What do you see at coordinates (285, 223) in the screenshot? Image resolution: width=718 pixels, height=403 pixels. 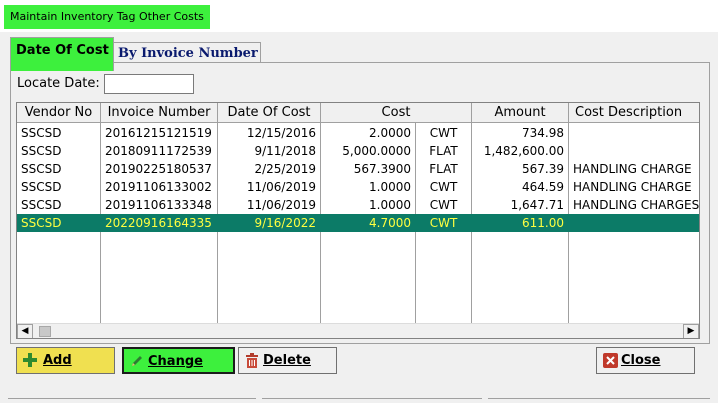 I see `cell-date: 9/16/2022` at bounding box center [285, 223].